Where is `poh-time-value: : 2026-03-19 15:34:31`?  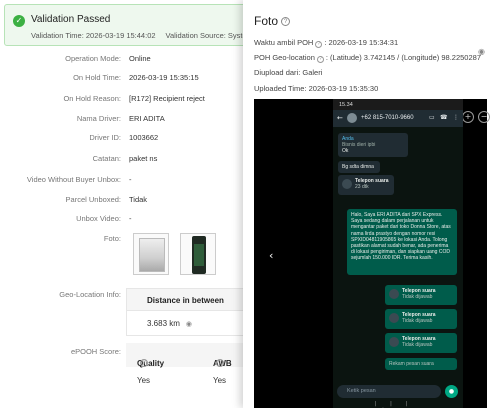 poh-time-value: : 2026-03-19 15:34:31 is located at coordinates (361, 42).